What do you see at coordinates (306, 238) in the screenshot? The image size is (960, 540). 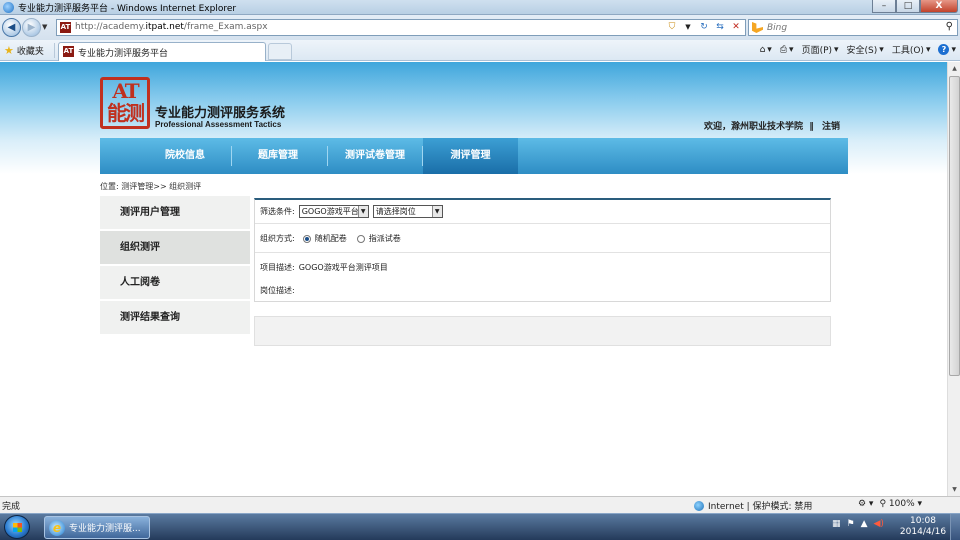 I see `random-radio` at bounding box center [306, 238].